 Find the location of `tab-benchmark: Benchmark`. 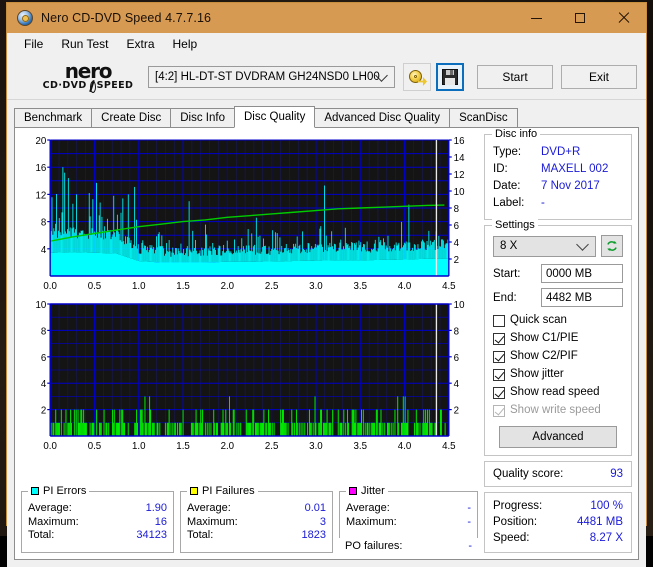

tab-benchmark: Benchmark is located at coordinates (53, 118).